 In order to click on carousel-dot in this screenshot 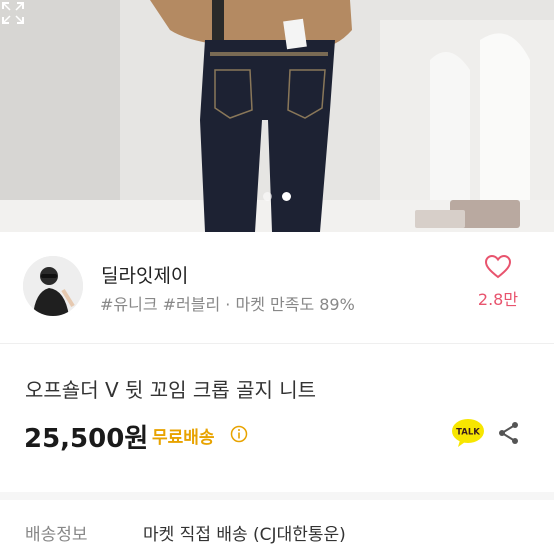, I will do `click(267, 196)`.